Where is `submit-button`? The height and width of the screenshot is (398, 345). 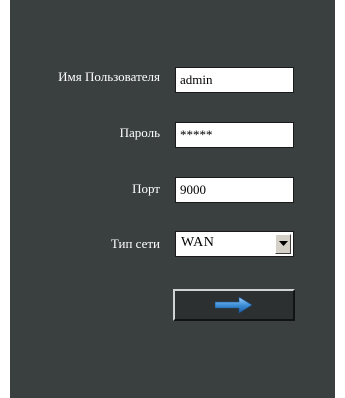 submit-button is located at coordinates (234, 305).